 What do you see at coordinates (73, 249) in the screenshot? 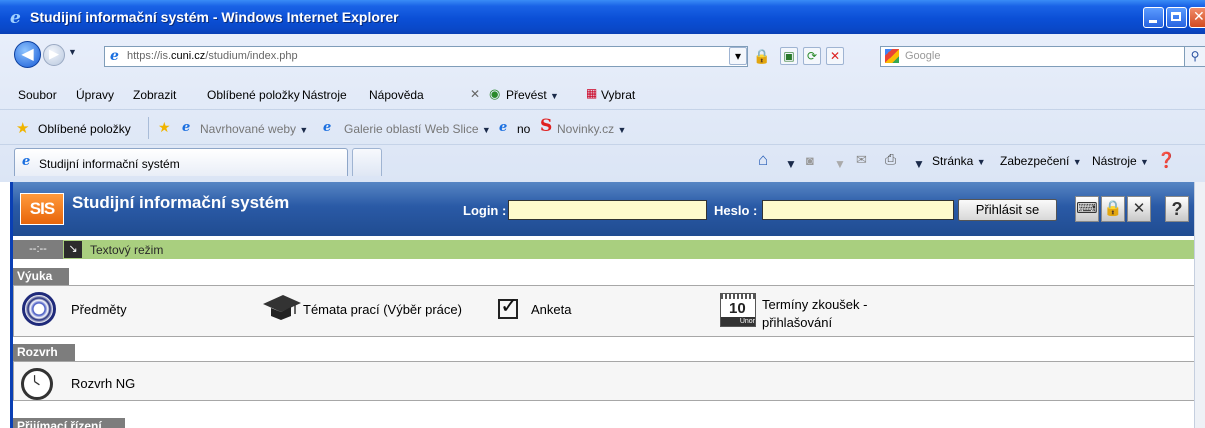
I see `arrow-icon: ↘` at bounding box center [73, 249].